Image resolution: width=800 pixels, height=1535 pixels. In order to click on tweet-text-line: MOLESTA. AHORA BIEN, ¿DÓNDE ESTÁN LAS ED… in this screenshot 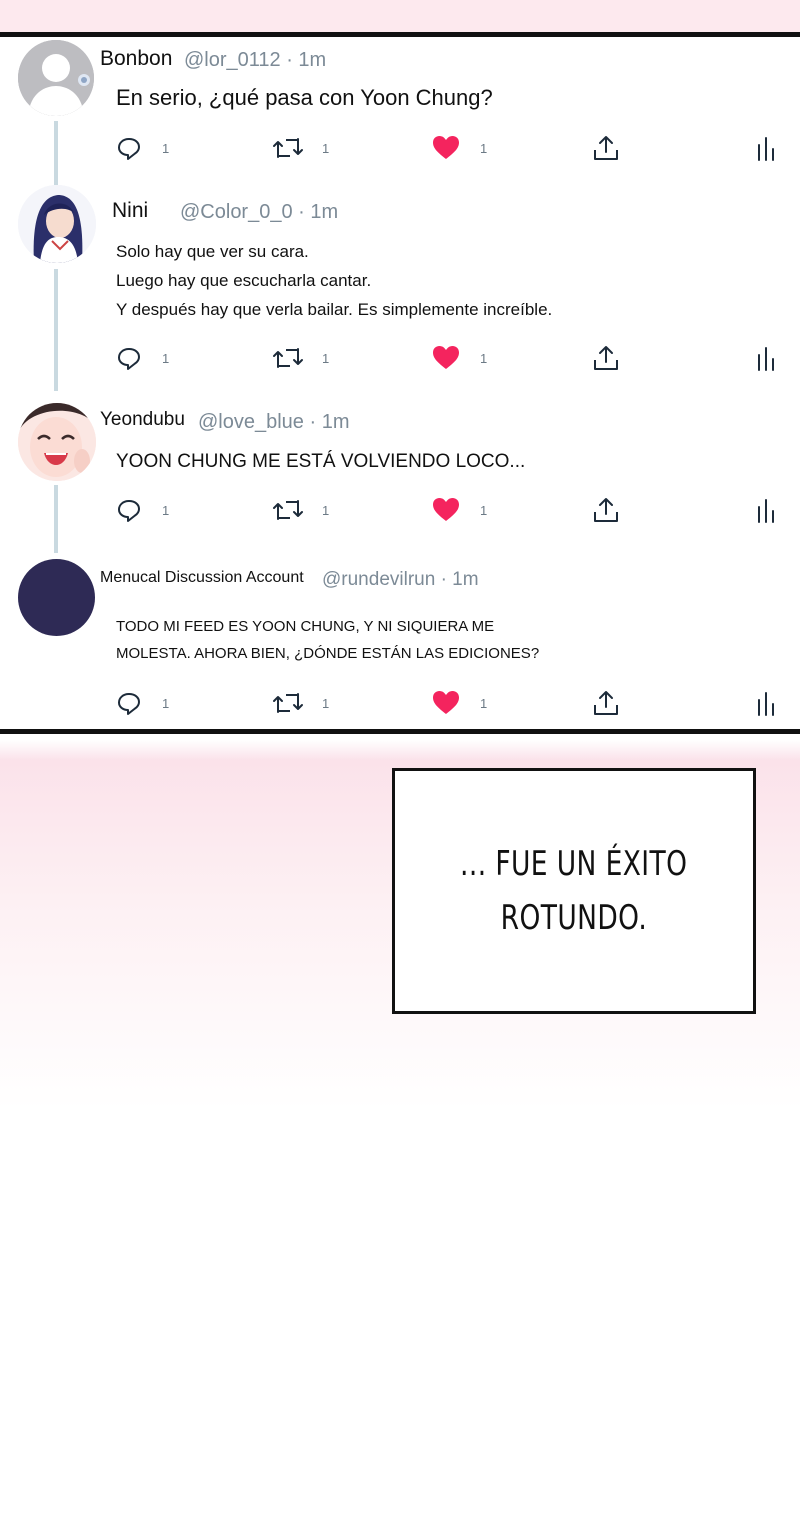, I will do `click(328, 653)`.